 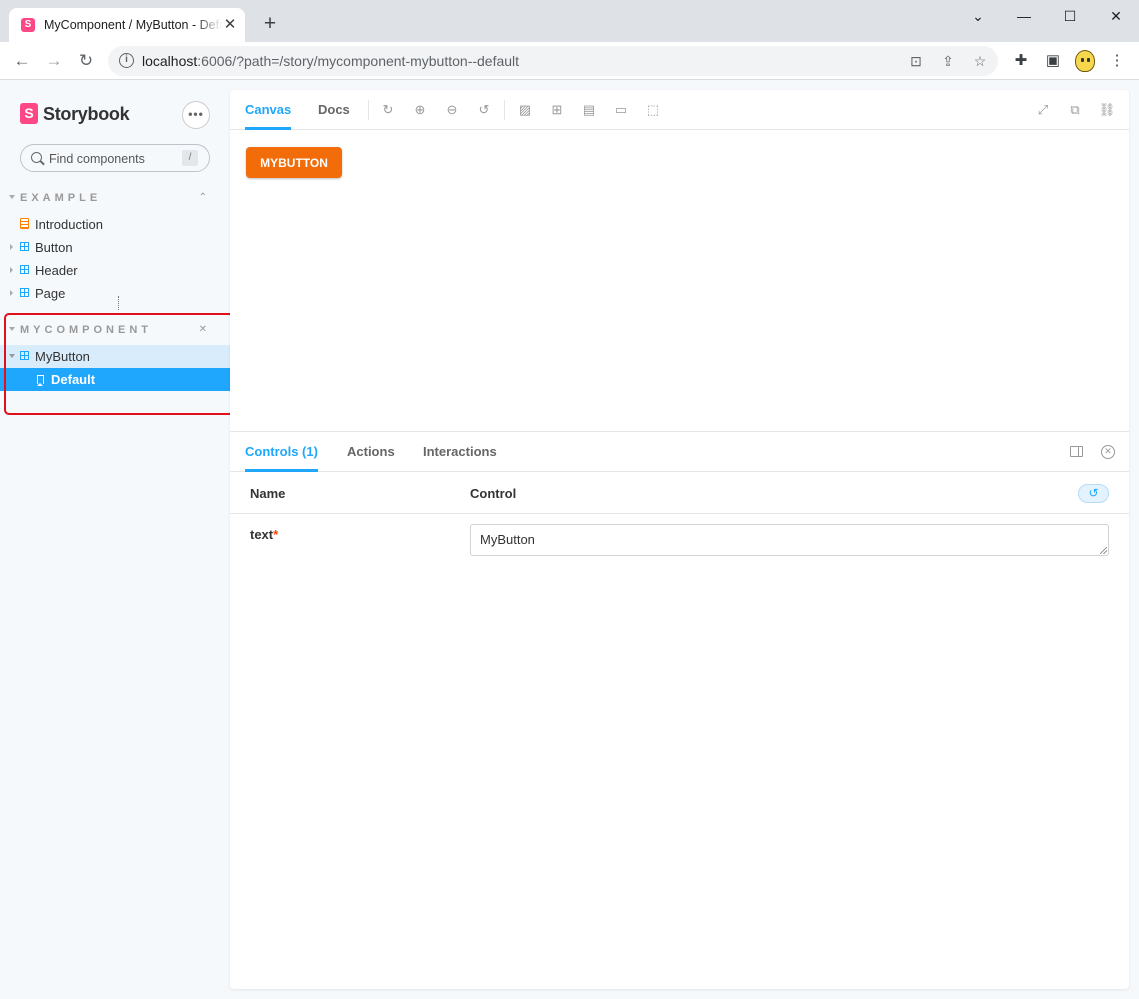 I want to click on chrome-menu-icon: ⋮, so click(x=1117, y=61).